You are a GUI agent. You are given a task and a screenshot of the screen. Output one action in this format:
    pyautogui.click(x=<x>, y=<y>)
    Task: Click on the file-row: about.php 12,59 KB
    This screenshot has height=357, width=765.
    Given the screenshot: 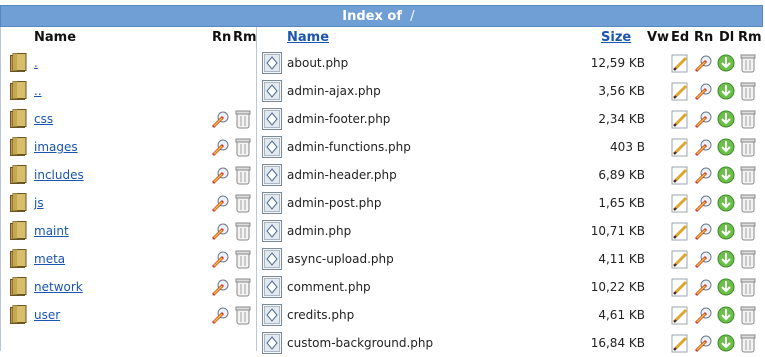 What is the action you would take?
    pyautogui.click(x=511, y=63)
    